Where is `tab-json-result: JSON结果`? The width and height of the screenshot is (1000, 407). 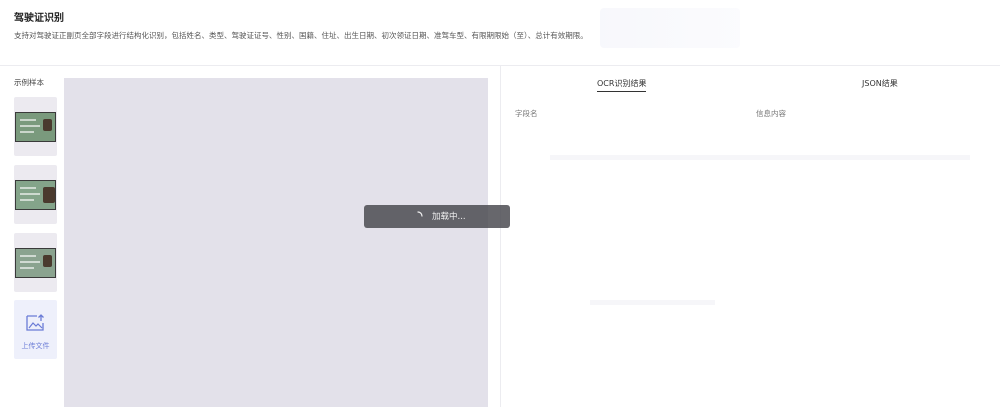
tab-json-result: JSON结果 is located at coordinates (880, 83).